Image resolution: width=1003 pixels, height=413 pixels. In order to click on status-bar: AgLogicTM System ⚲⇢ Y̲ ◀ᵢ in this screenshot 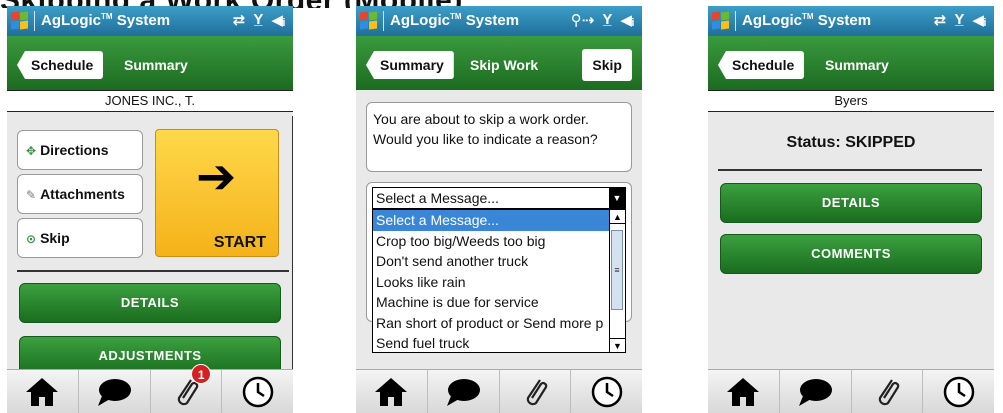, I will do `click(499, 21)`.